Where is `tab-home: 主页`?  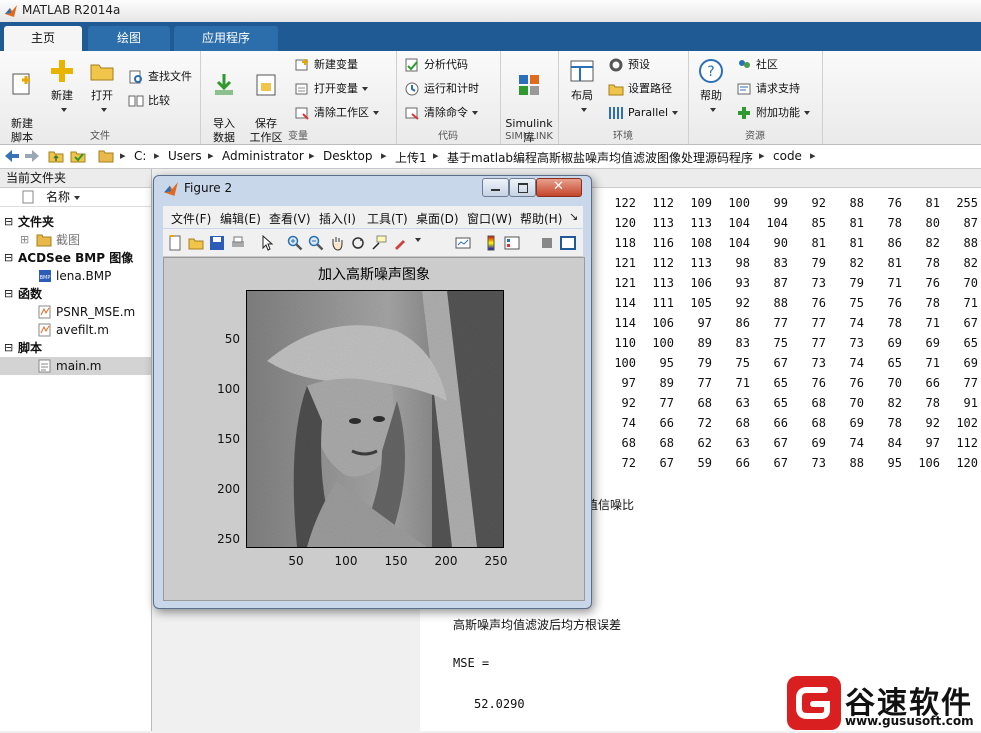
tab-home: 主页 is located at coordinates (43, 38).